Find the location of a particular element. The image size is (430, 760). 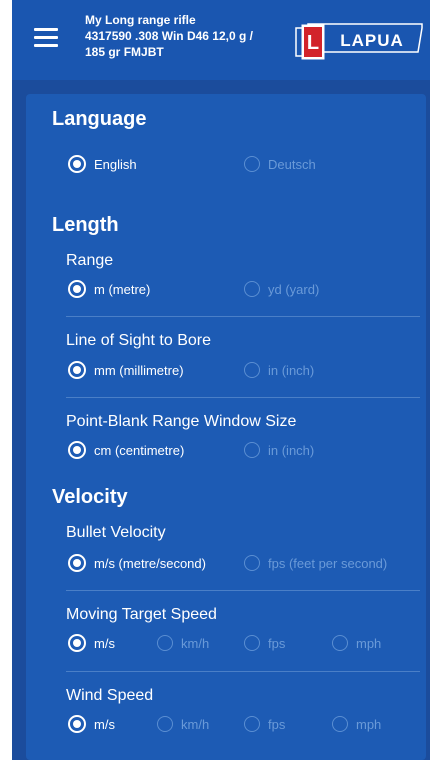

option-label: English is located at coordinates (115, 164).